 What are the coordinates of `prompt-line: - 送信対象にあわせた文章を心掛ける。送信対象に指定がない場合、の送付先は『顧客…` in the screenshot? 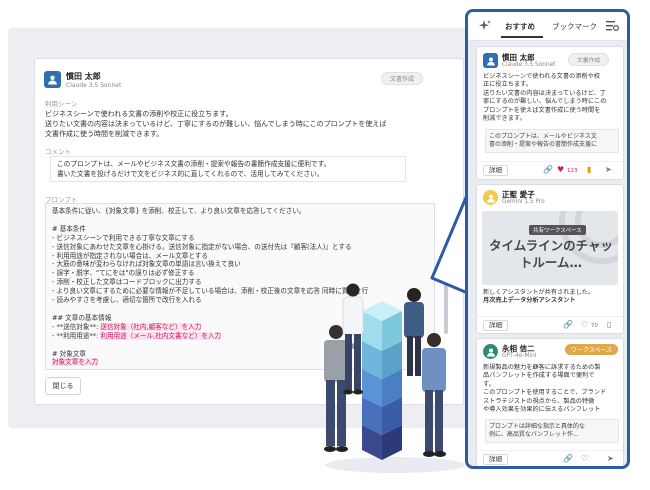 It's located at (202, 246).